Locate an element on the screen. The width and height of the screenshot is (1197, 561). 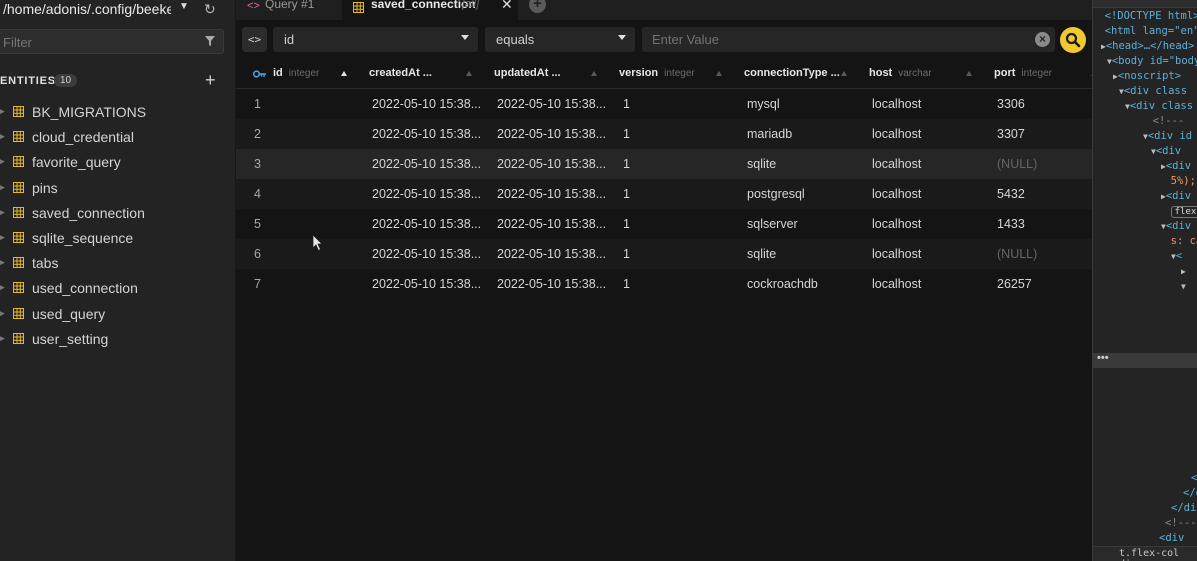
devtools-dom-line: </ is located at coordinates (1194, 479).